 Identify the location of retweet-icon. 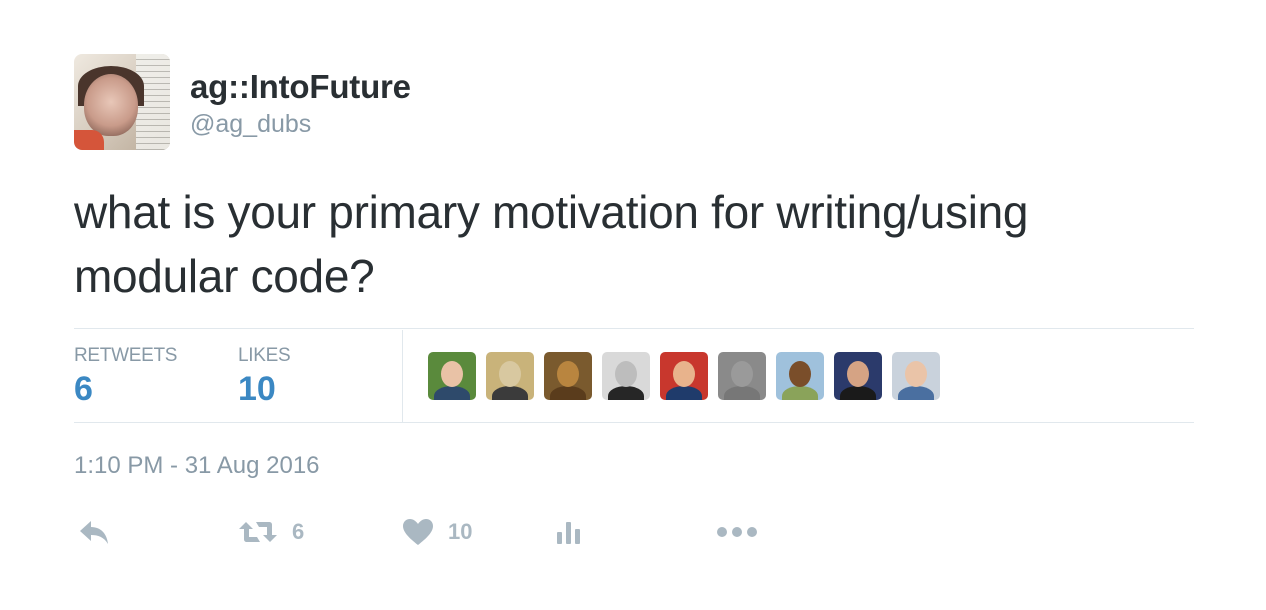
(258, 532).